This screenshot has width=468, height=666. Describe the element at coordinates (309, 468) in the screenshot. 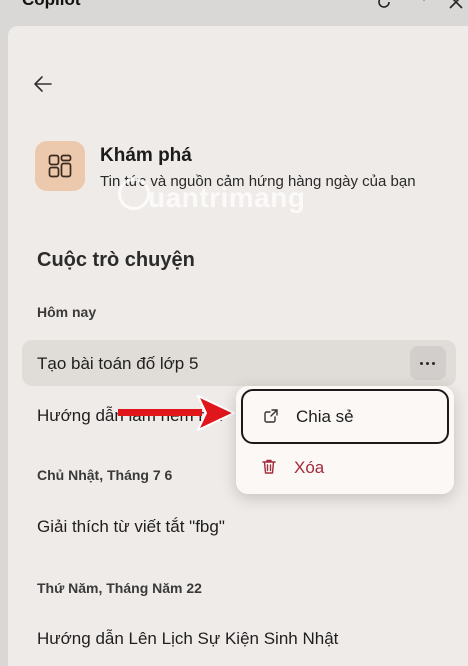

I see `delete-label: Xóa` at that location.